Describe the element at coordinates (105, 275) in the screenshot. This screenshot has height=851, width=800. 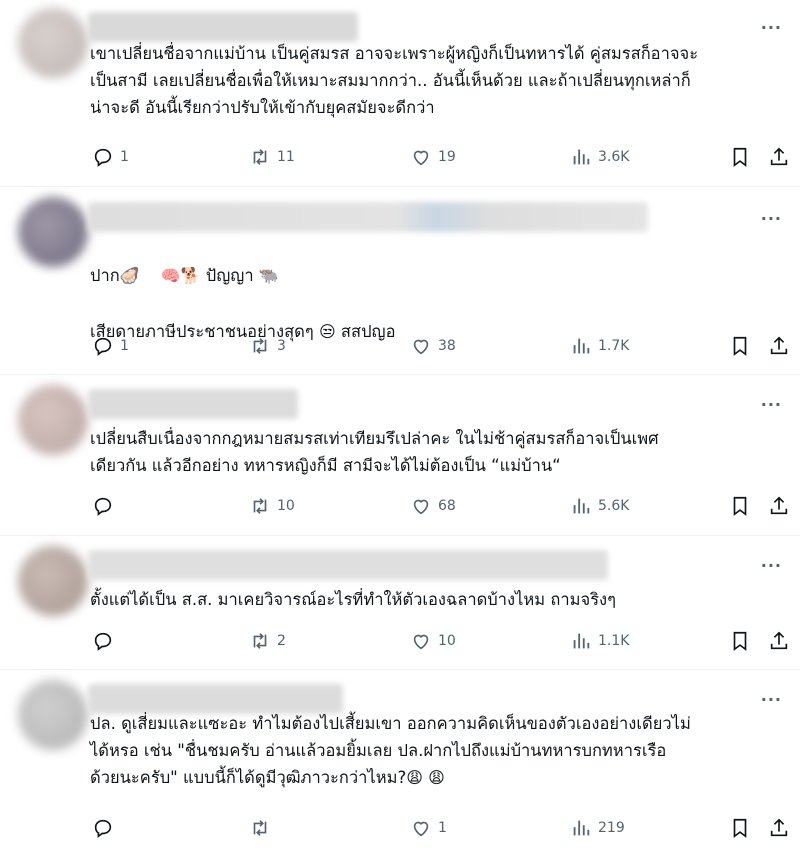
I see `text-segment: ปาก` at that location.